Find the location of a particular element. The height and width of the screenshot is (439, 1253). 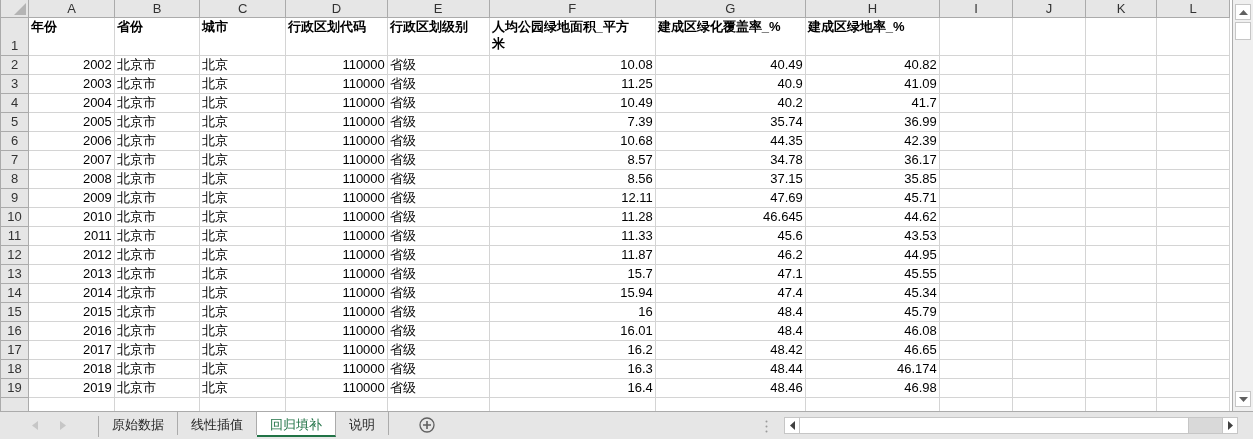

table-cell: 45.55 is located at coordinates (920, 273).